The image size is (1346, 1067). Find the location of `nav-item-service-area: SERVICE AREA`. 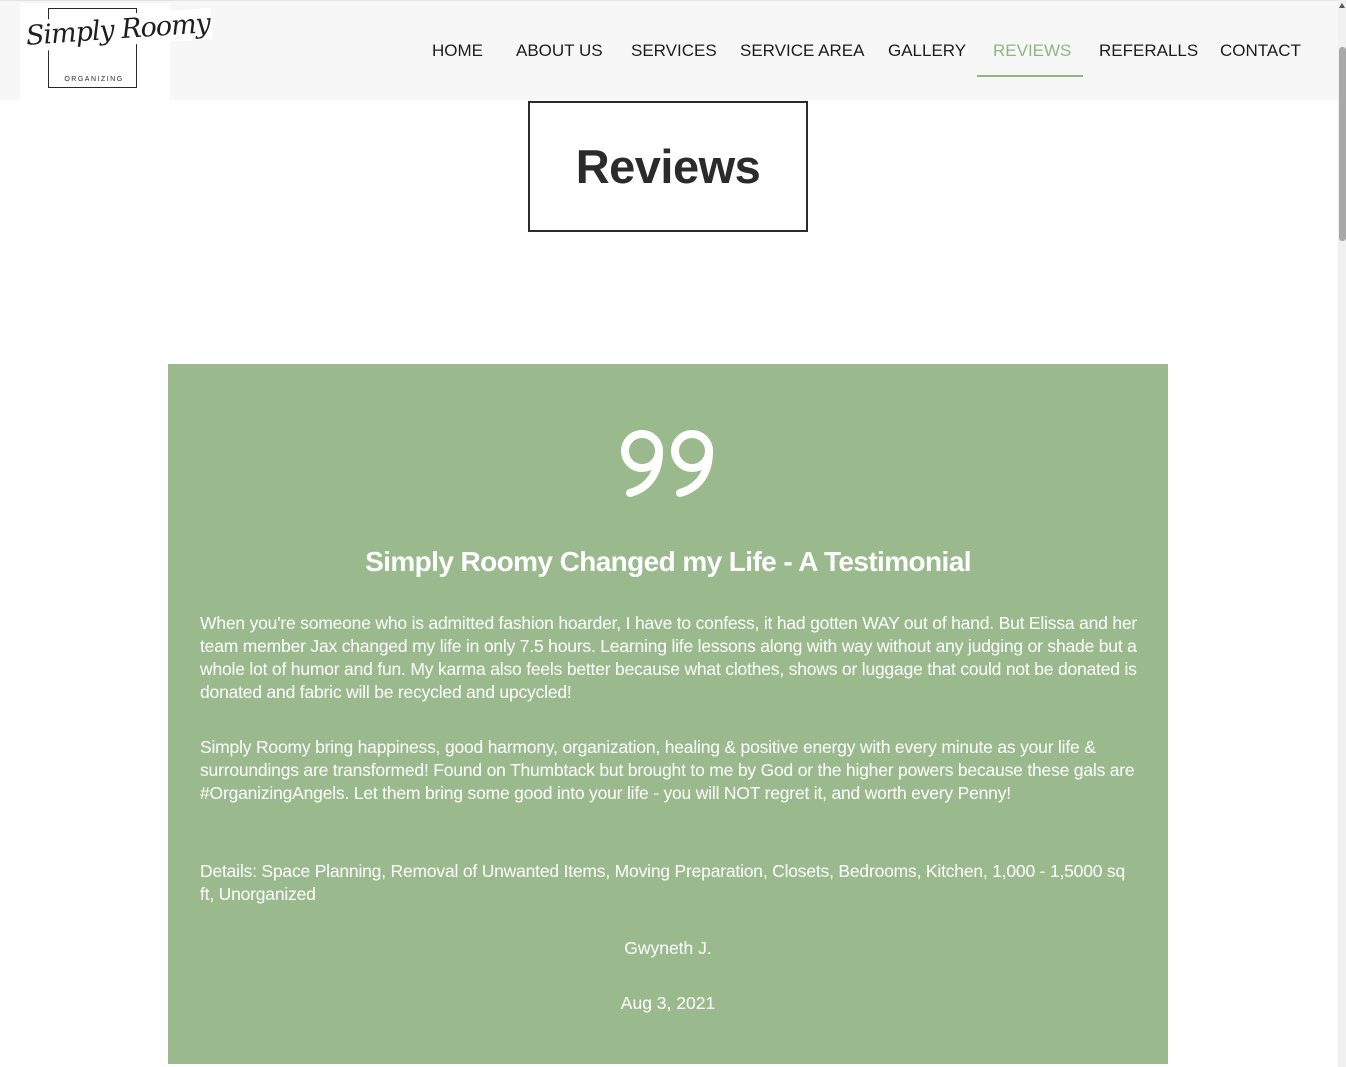

nav-item-service-area: SERVICE AREA is located at coordinates (802, 51).